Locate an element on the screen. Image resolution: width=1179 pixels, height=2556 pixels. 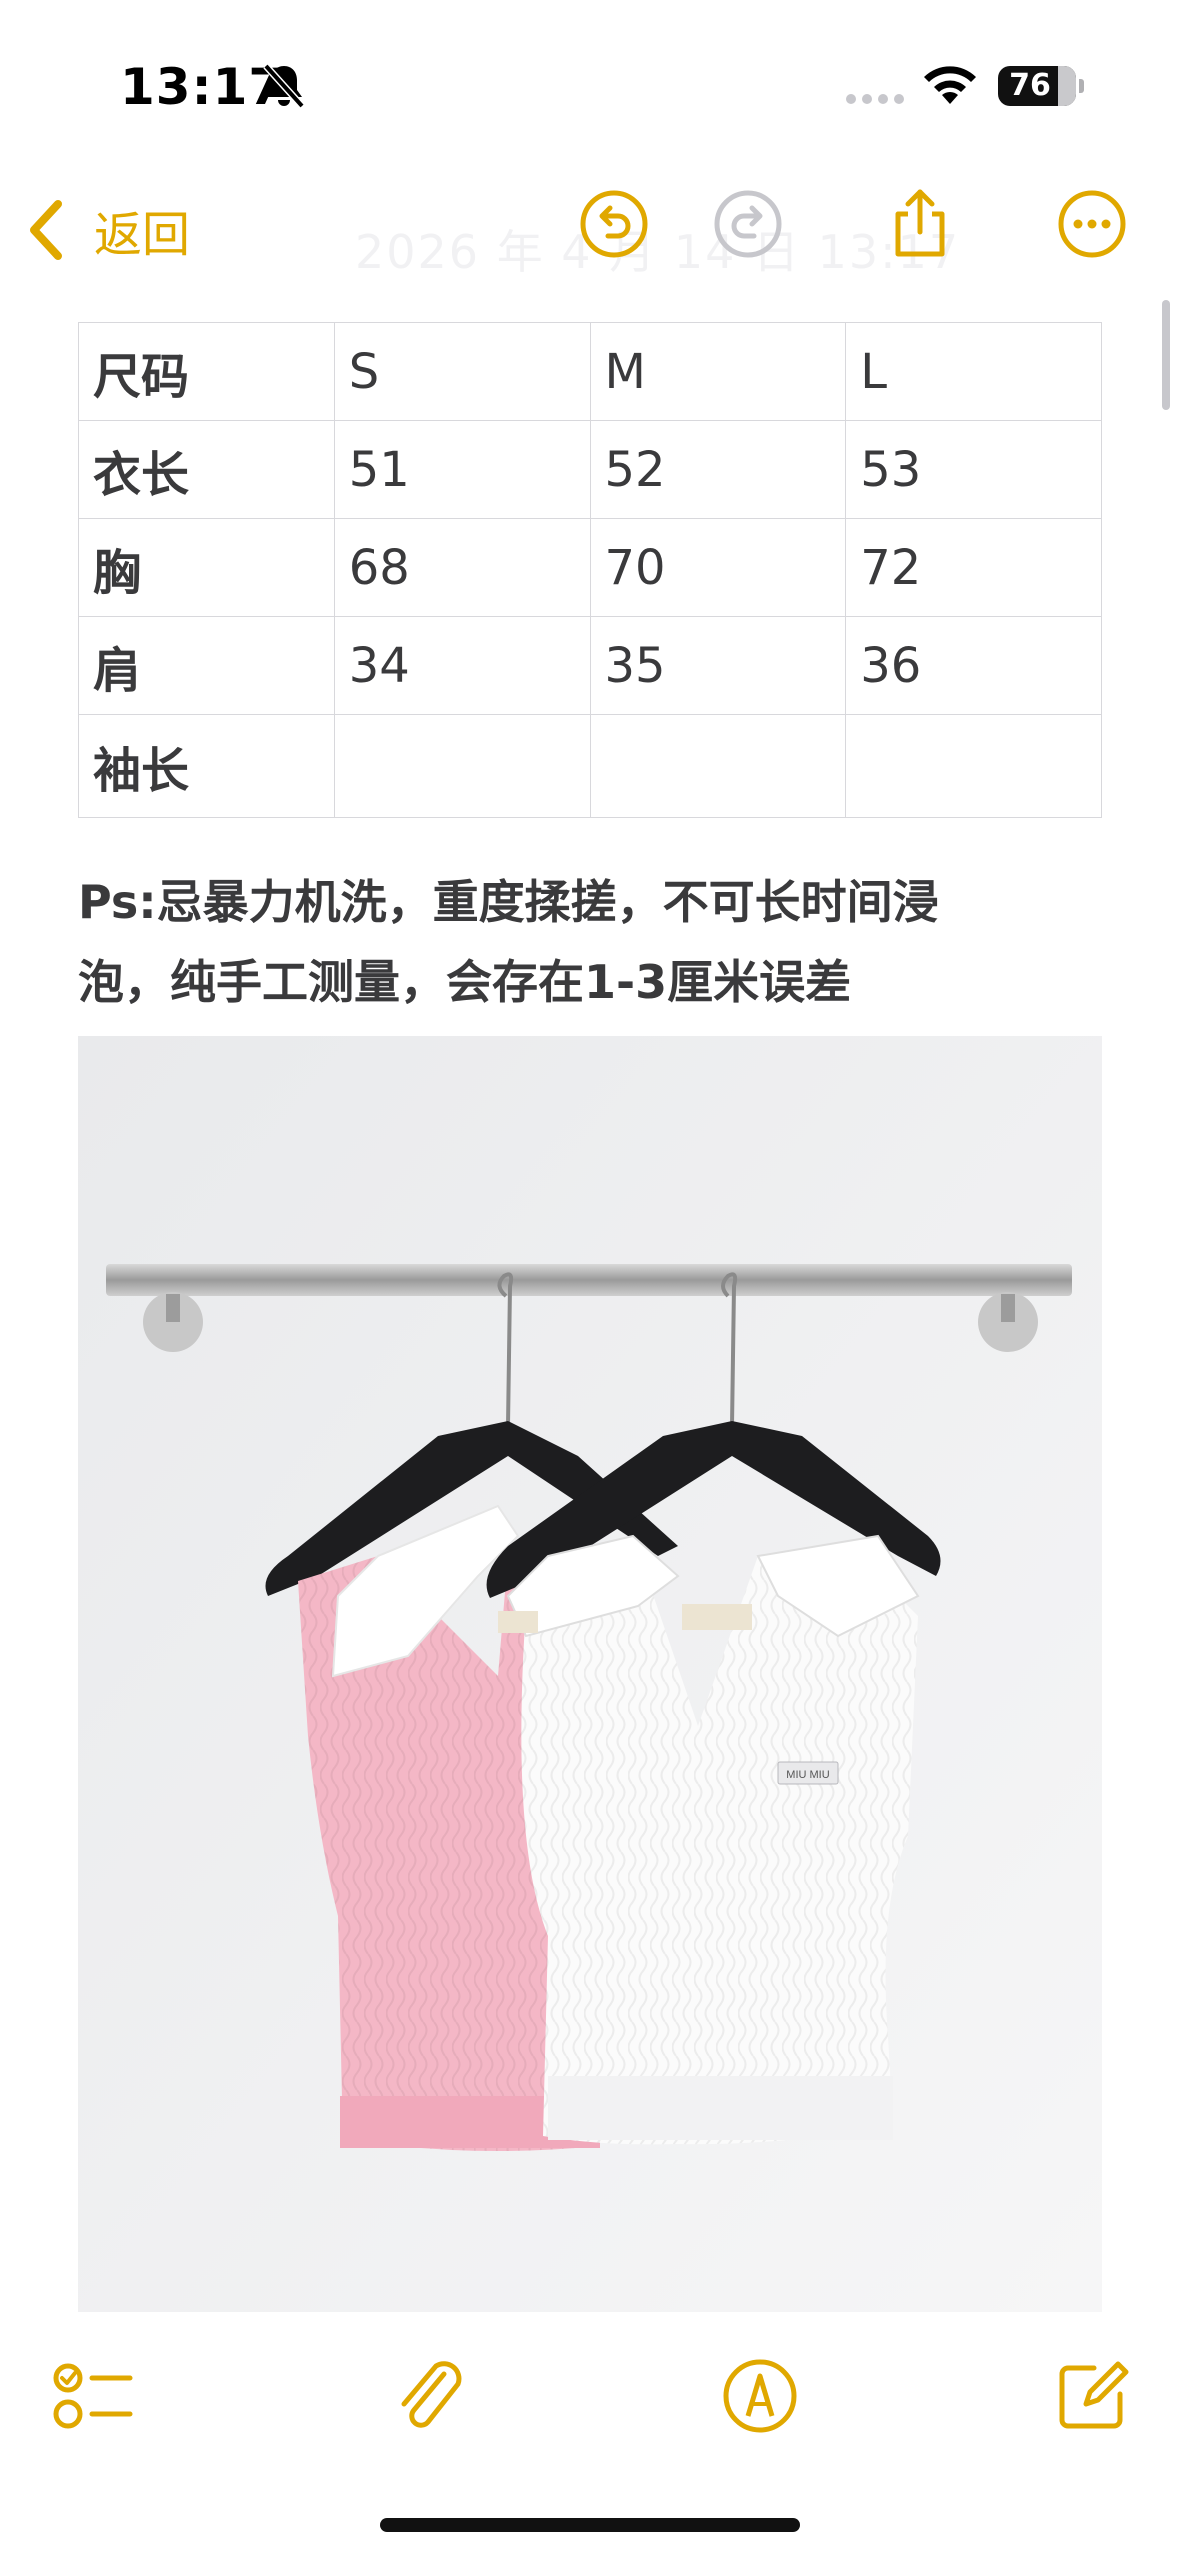
table-cell: 70 is located at coordinates (718, 567).